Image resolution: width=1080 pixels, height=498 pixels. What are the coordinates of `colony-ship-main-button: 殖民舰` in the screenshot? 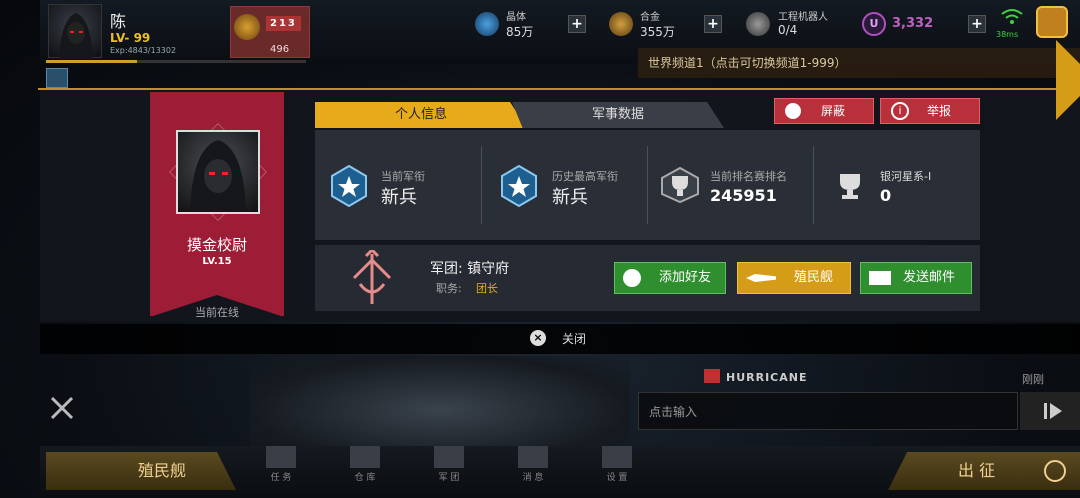 It's located at (141, 471).